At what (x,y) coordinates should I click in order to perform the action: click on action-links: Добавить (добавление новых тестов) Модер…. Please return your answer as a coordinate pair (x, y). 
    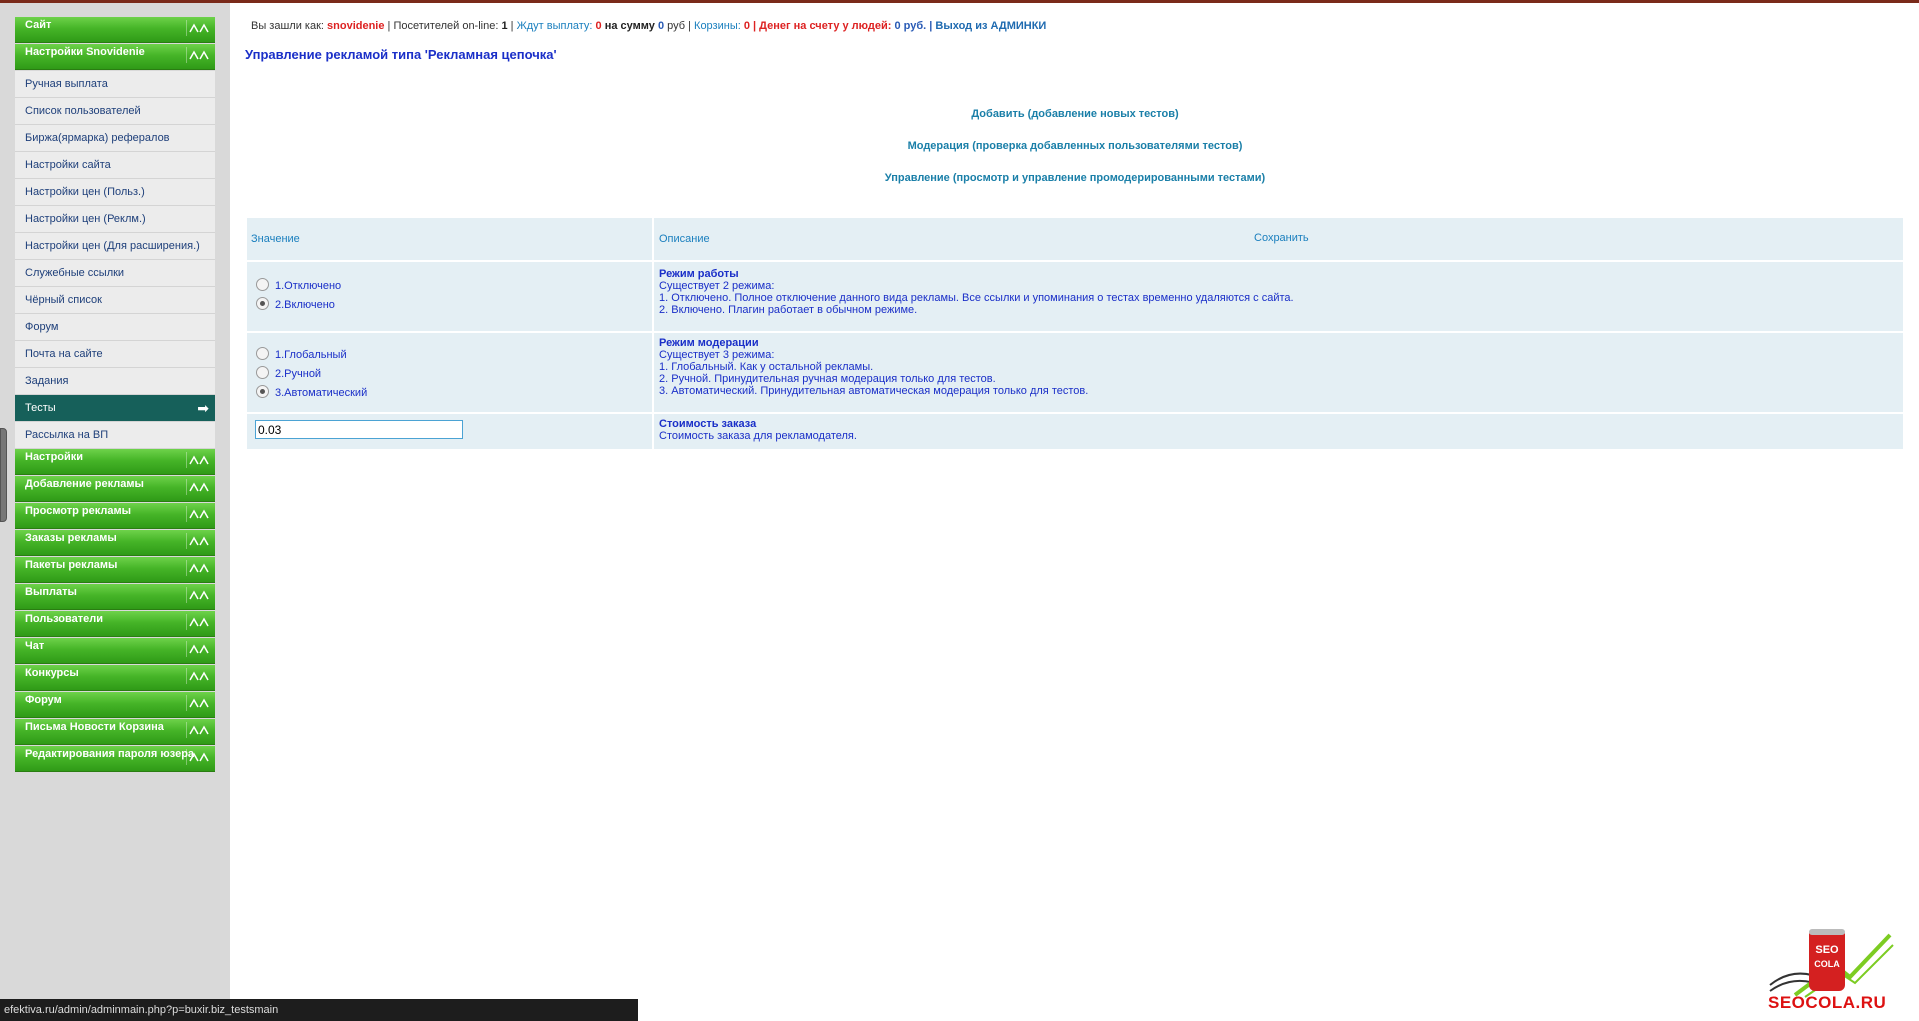
    Looking at the image, I should click on (1075, 156).